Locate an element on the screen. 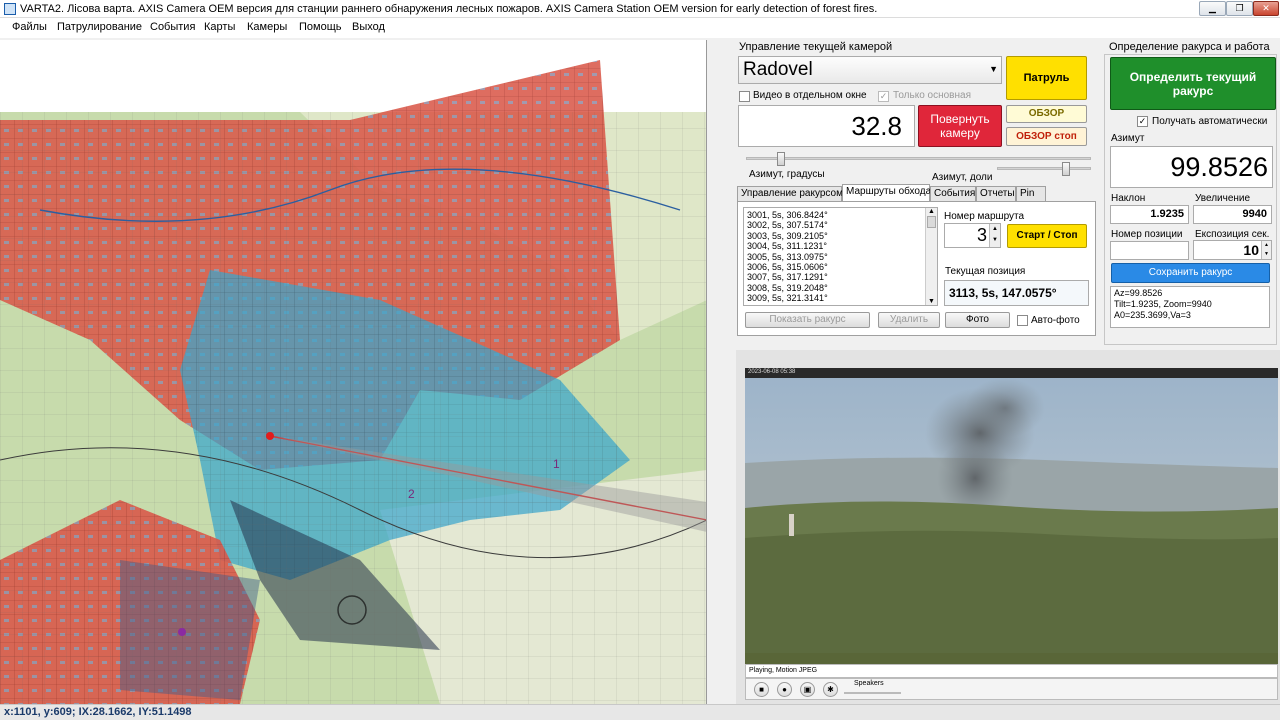 This screenshot has width=1280, height=720. stop-icon: ■ is located at coordinates (761, 689).